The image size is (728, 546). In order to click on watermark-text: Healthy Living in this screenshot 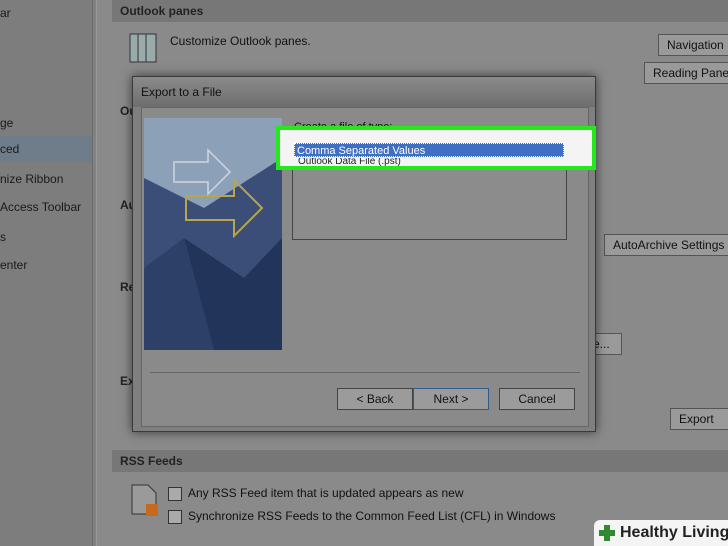, I will do `click(674, 532)`.